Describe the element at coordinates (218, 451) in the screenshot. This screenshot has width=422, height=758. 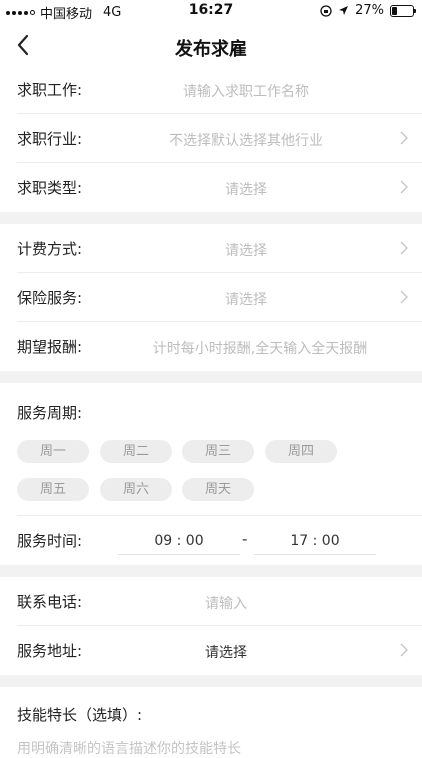
I see `day-chip-wed: 周三` at that location.